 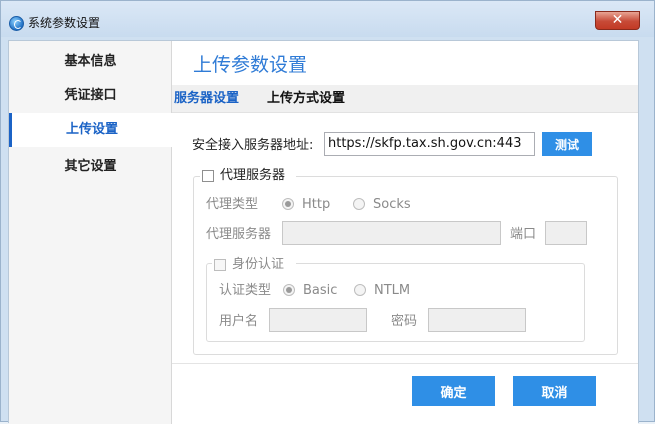 What do you see at coordinates (245, 290) in the screenshot?
I see `auth-type-label: 认证类型` at bounding box center [245, 290].